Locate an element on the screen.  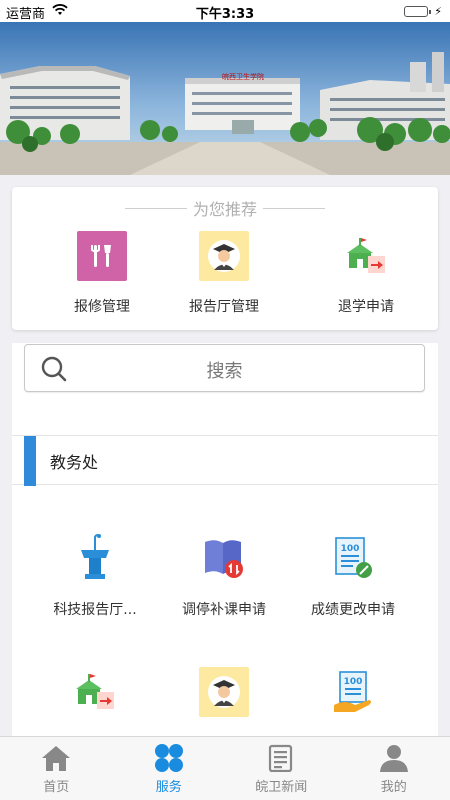
recommend-item-repair: 报修管理 is located at coordinates (102, 276).